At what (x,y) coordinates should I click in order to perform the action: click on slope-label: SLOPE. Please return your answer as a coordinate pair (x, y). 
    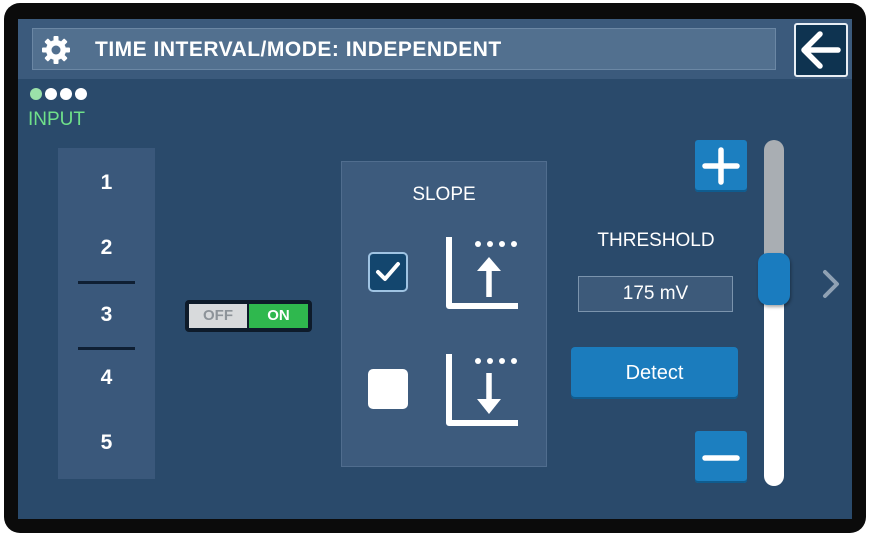
    Looking at the image, I should click on (444, 194).